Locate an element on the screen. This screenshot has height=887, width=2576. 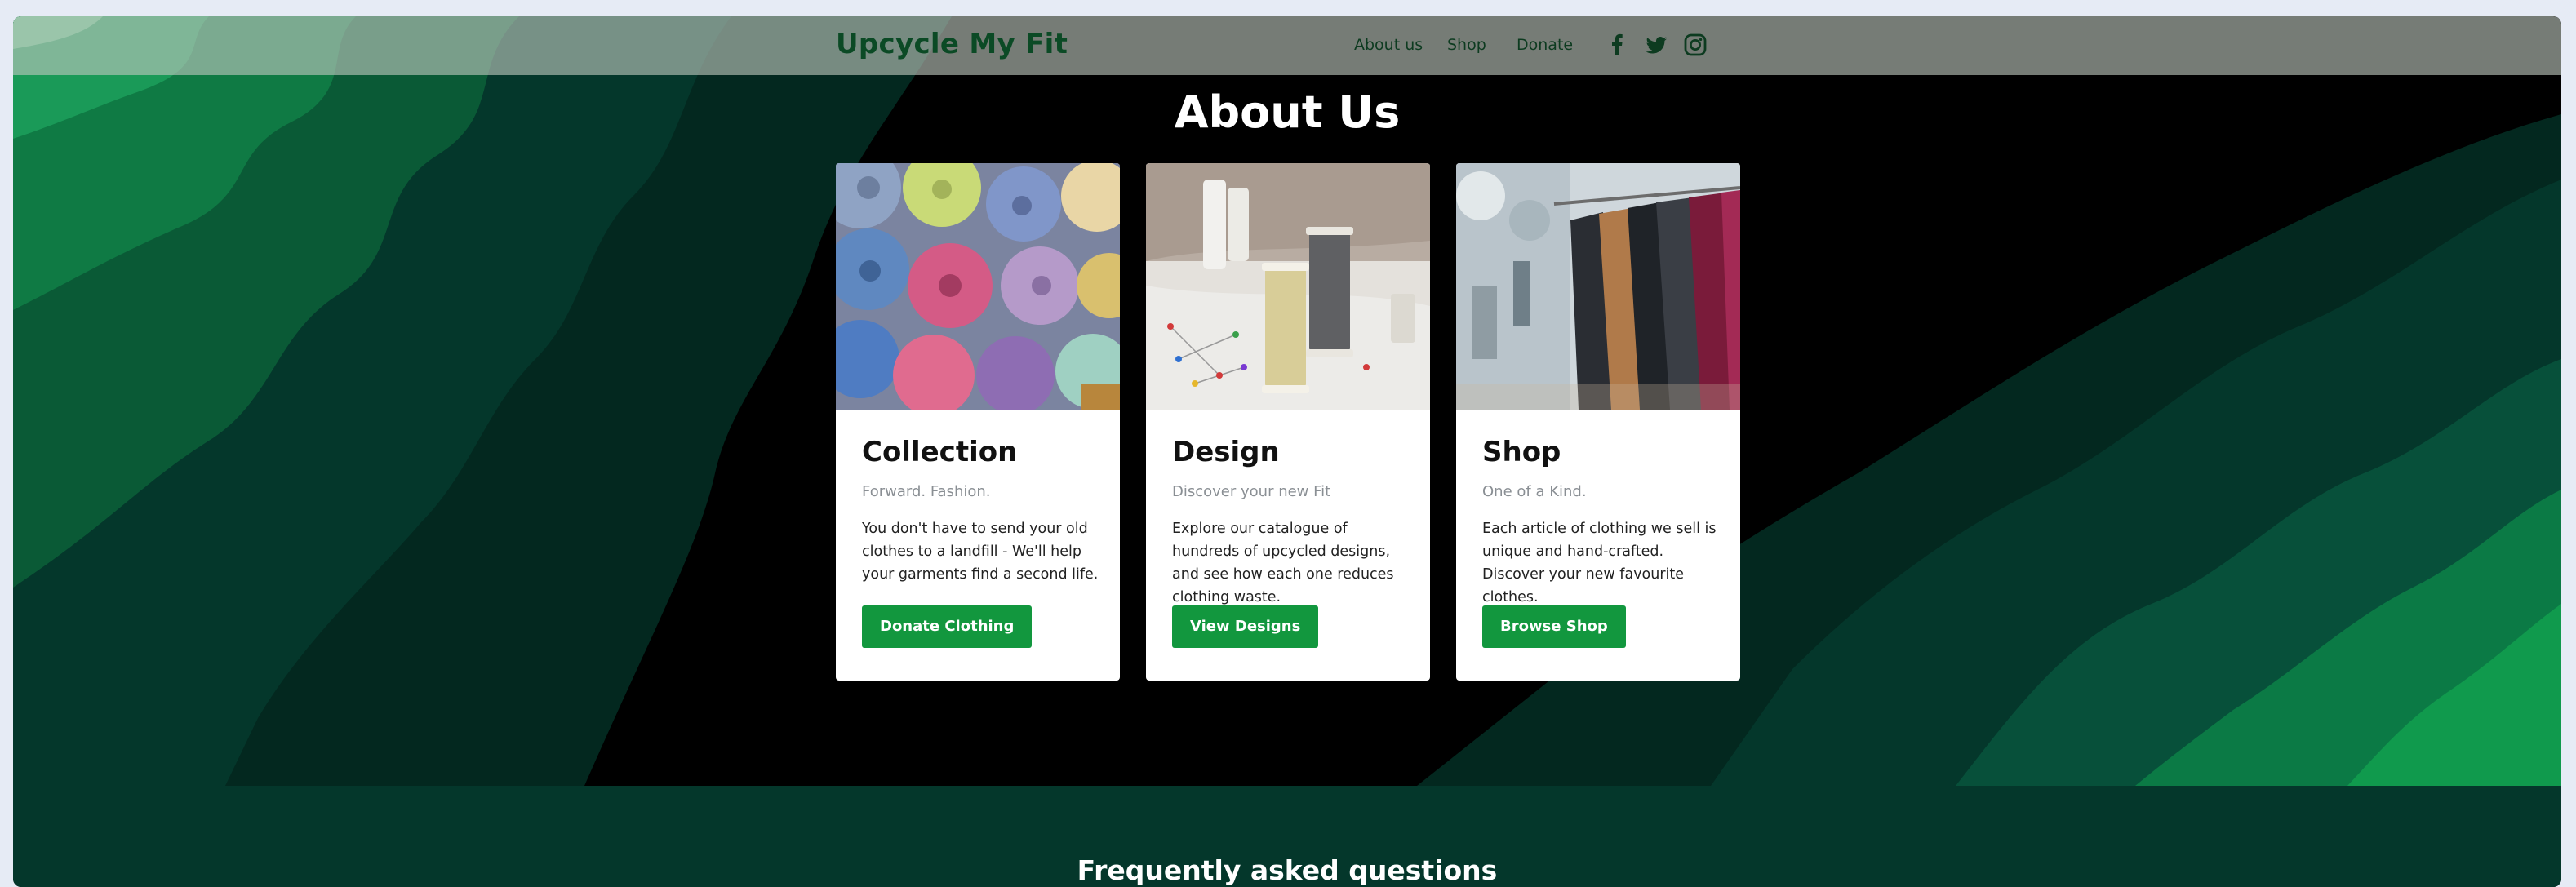
card-image-thread-spools is located at coordinates (1288, 286).